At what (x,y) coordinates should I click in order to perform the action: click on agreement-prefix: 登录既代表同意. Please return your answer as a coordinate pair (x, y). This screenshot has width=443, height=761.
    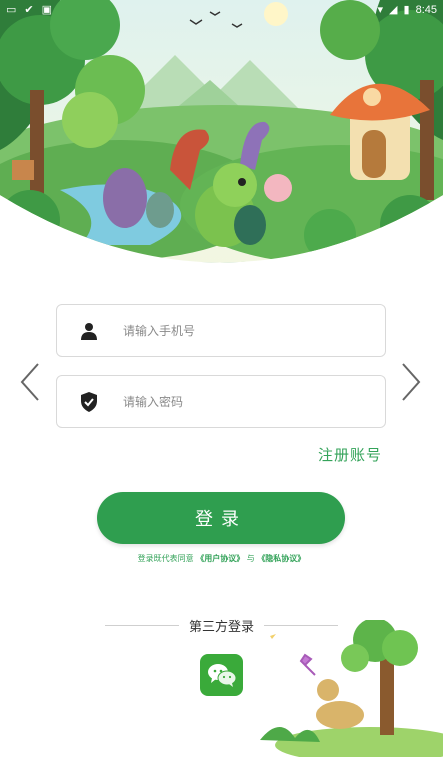
    Looking at the image, I should click on (165, 558).